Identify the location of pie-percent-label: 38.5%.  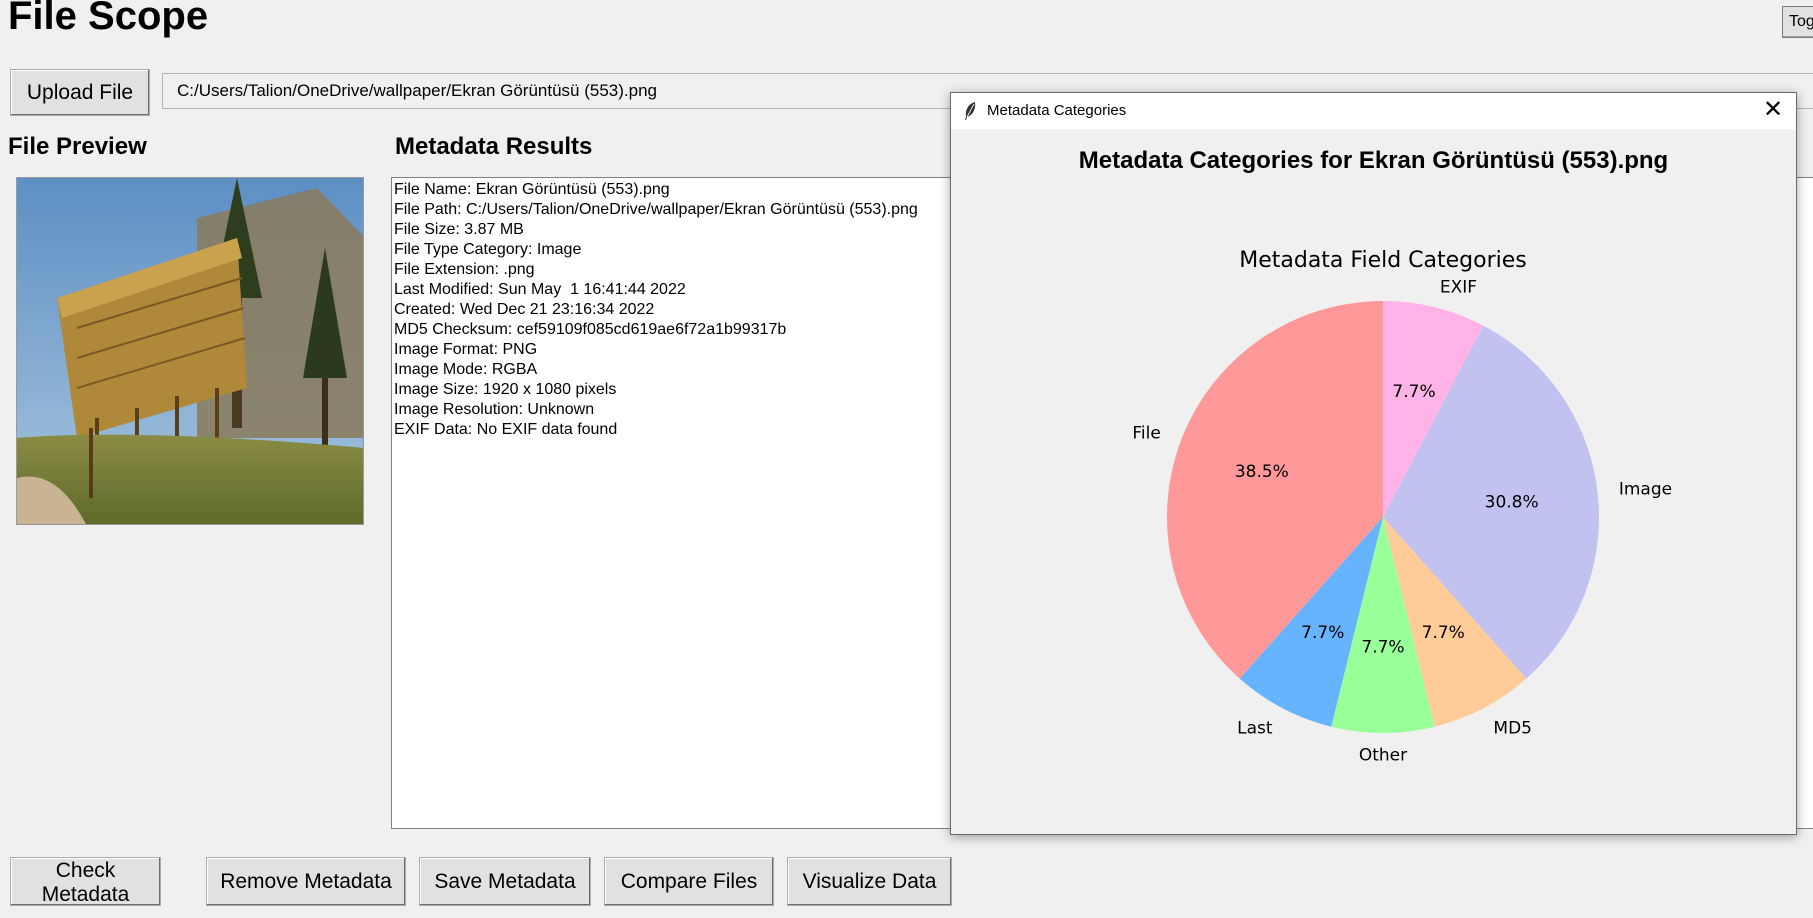
(1262, 472).